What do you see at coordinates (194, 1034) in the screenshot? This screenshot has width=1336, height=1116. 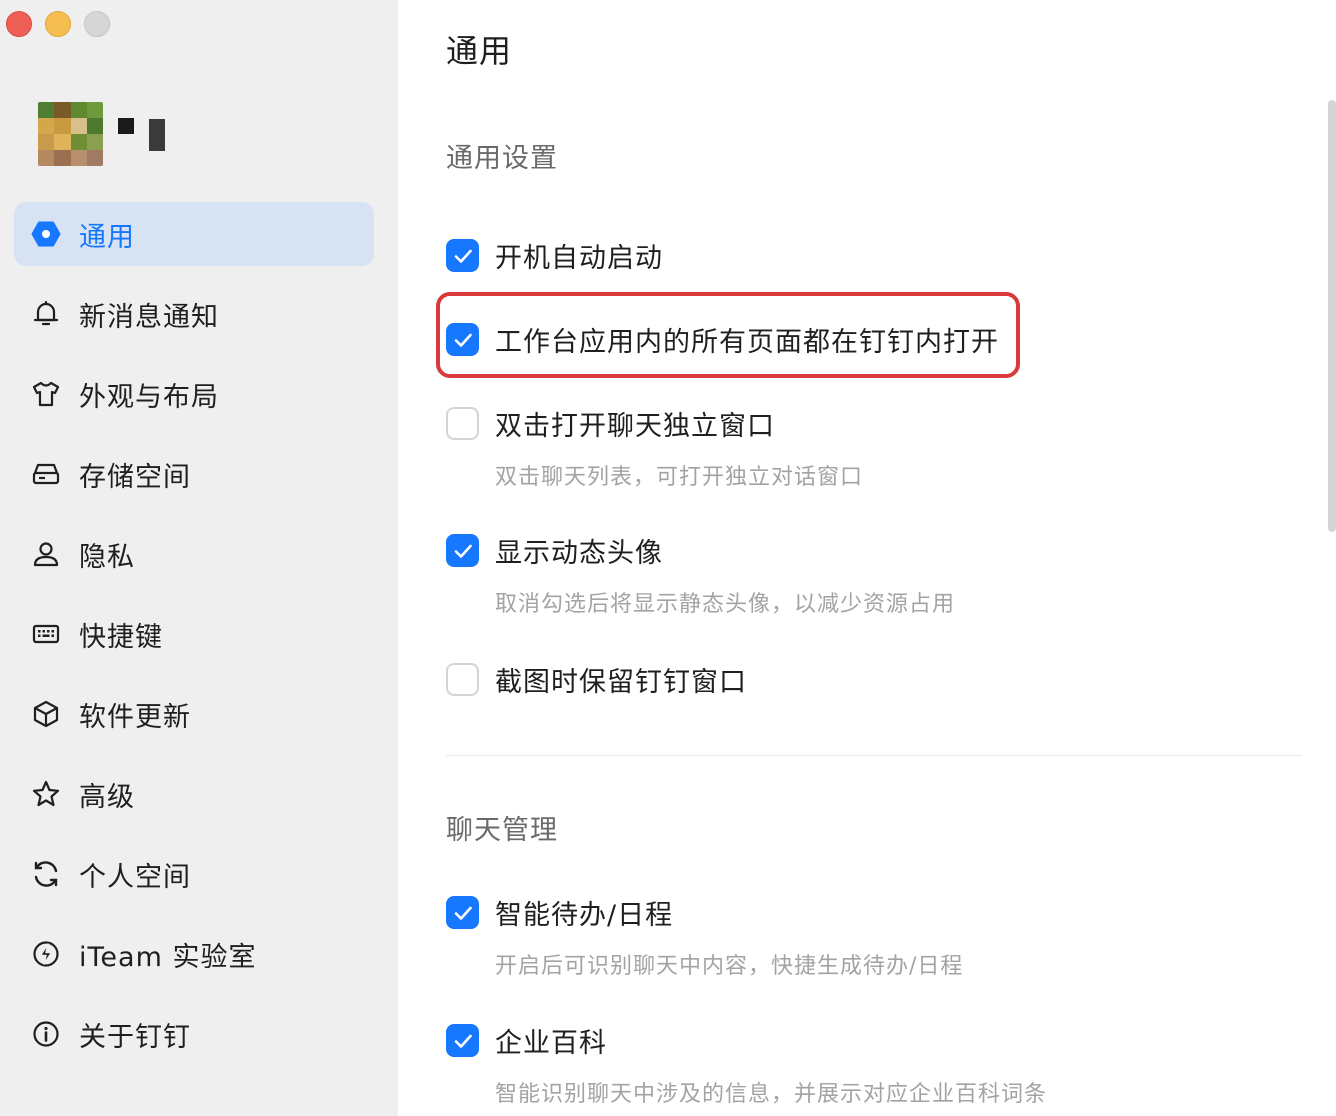 I see `sidebar-item-about: 关于钉钉` at bounding box center [194, 1034].